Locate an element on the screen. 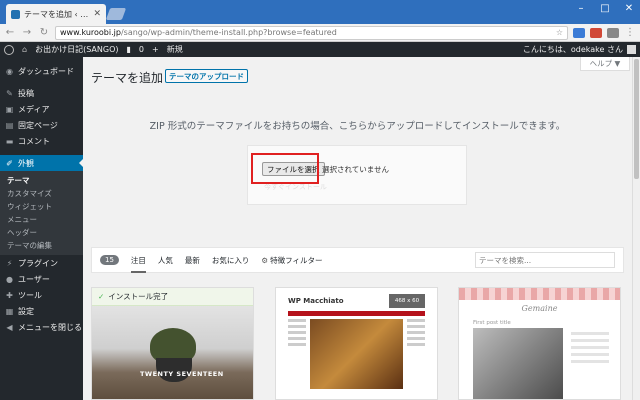 The height and width of the screenshot is (400, 640). sidebar-item-media: ▣ メディア is located at coordinates (41, 109).